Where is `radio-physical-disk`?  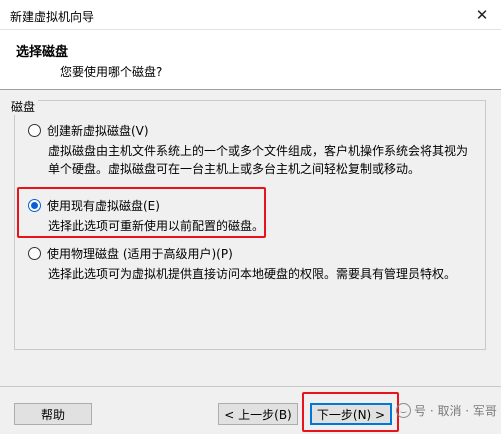
radio-physical-disk is located at coordinates (34, 253).